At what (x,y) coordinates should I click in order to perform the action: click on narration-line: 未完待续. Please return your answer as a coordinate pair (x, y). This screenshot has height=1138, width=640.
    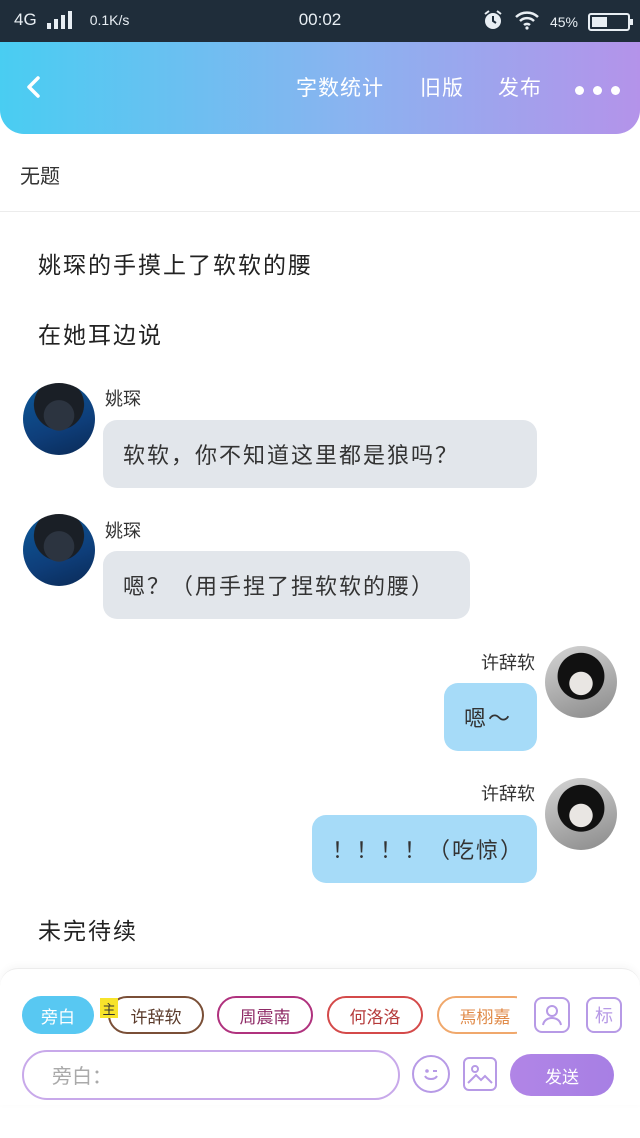
    Looking at the image, I should click on (88, 932).